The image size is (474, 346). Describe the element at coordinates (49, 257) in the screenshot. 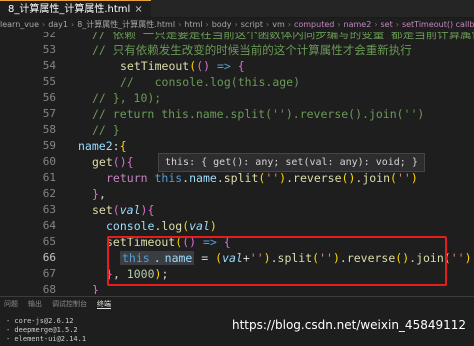

I see `line-number: 66` at that location.